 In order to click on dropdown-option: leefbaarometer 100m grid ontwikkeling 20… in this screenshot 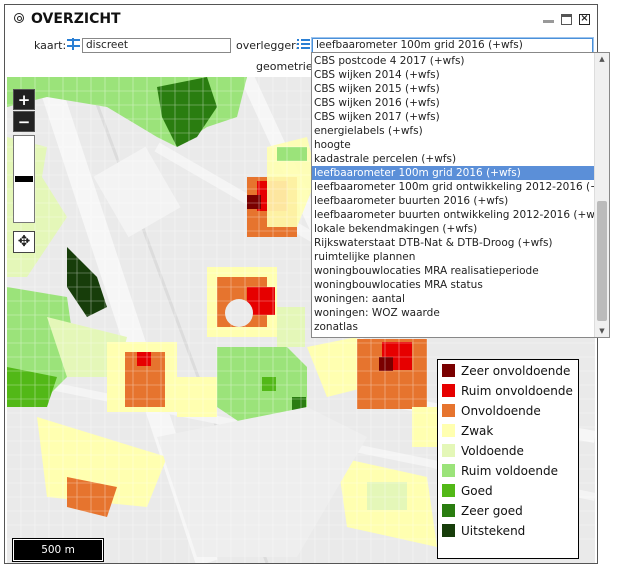, I will do `click(460, 187)`.